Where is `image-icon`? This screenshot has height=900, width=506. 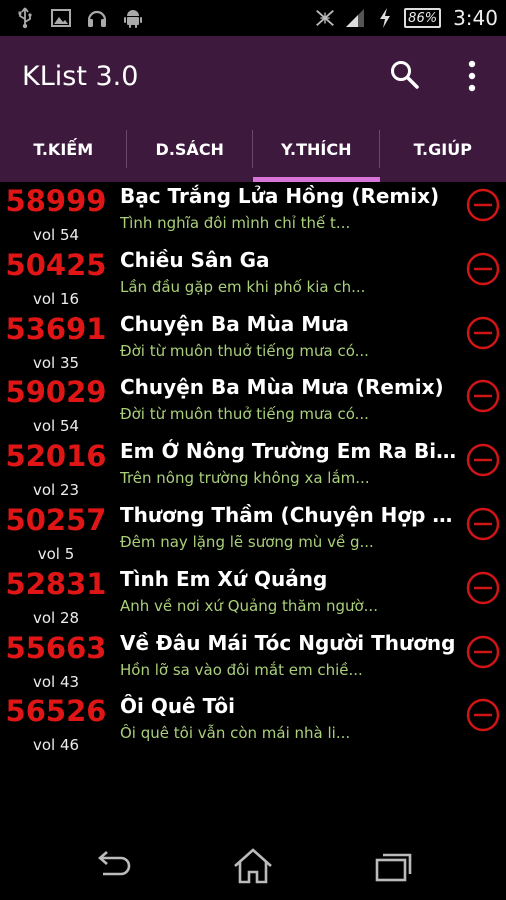
image-icon is located at coordinates (61, 18).